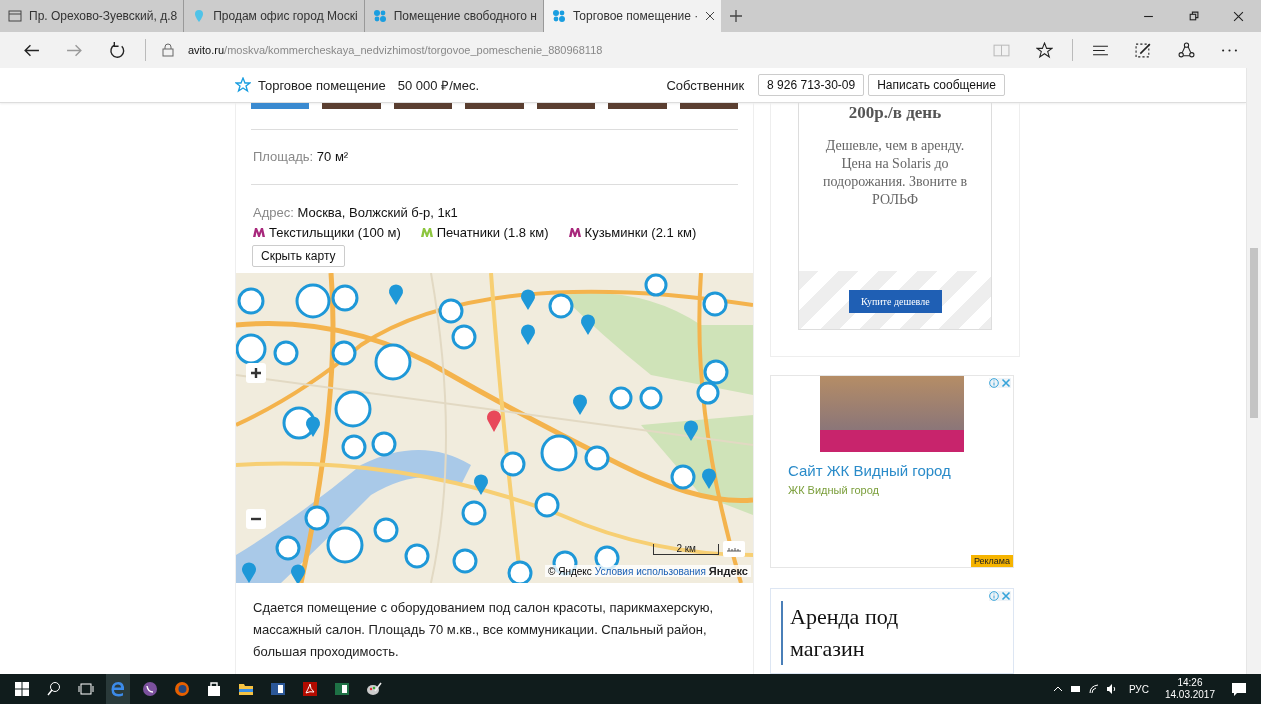 The image size is (1261, 704). Describe the element at coordinates (900, 470) in the screenshot. I see `ad-title-link: Сайт ЖК Видный город` at that location.